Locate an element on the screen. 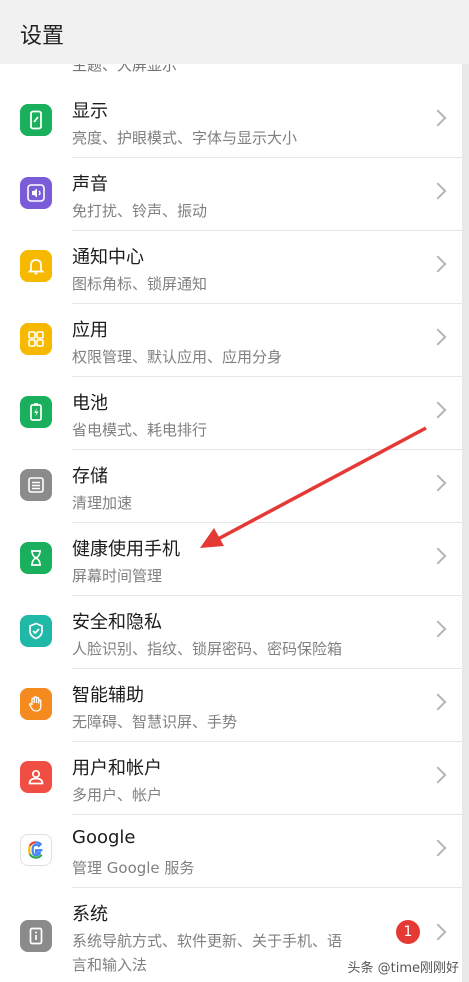 The image size is (469, 982). storage-icon is located at coordinates (36, 485).